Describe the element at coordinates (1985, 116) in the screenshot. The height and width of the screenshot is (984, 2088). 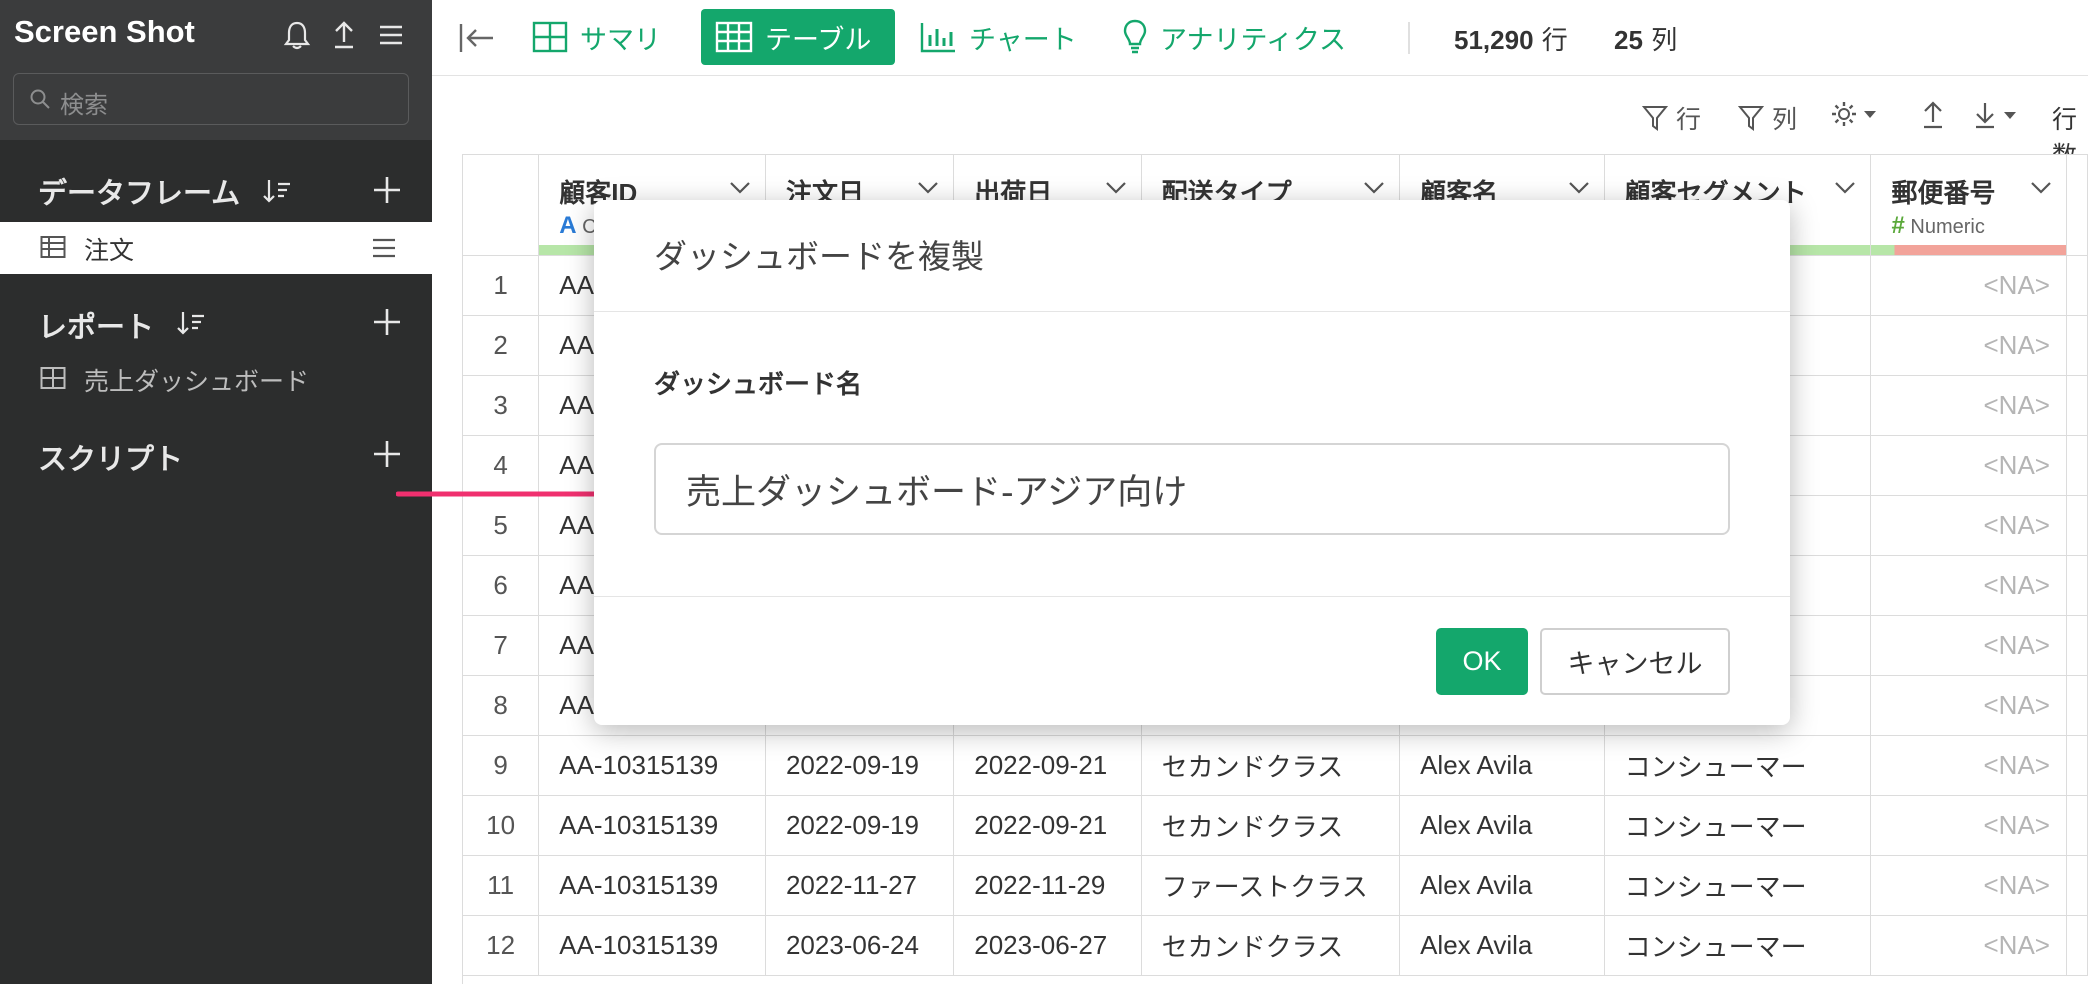
I see `download-icon` at that location.